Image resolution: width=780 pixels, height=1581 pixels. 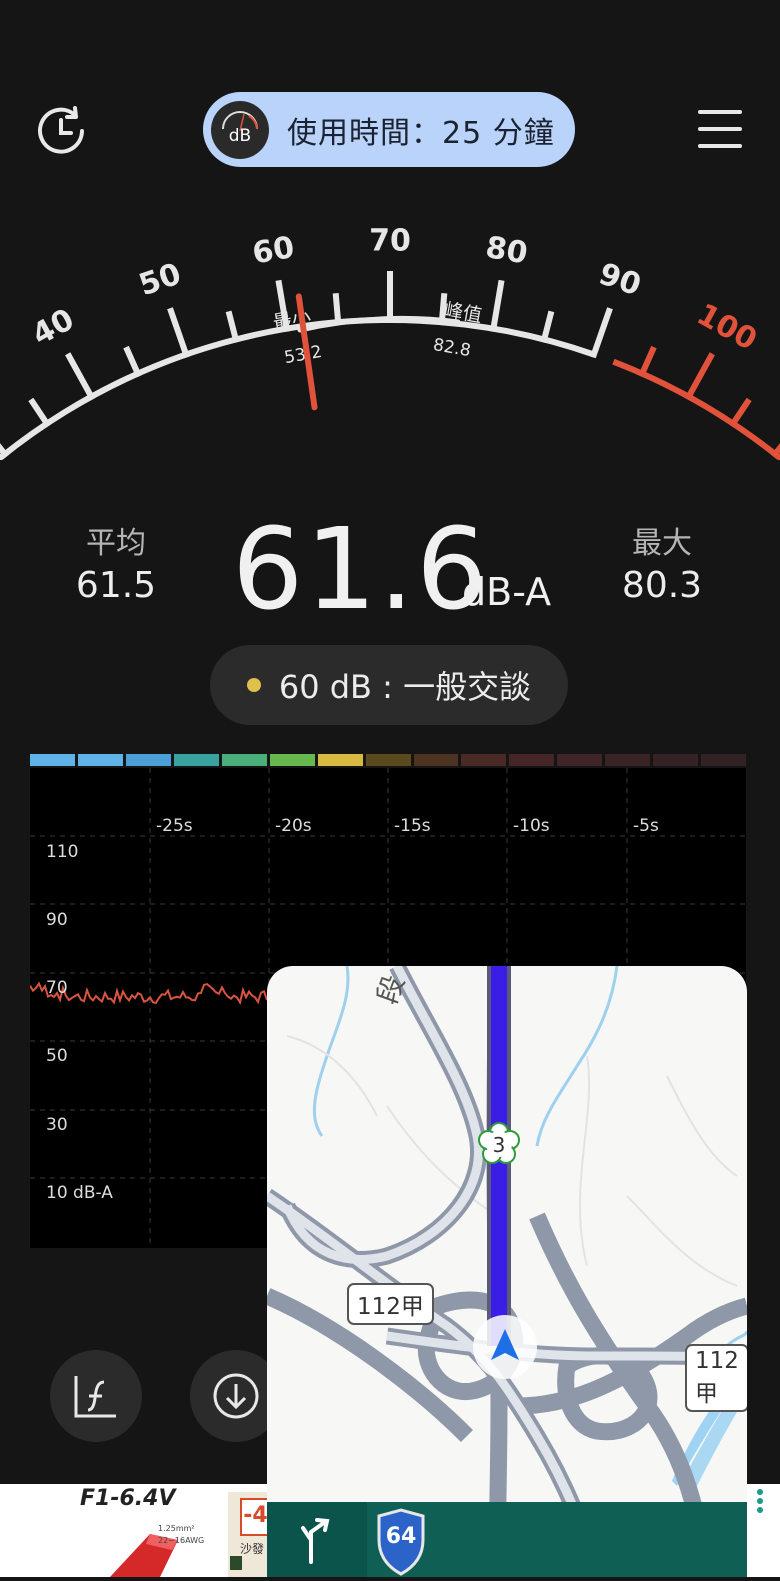 What do you see at coordinates (176, 1528) in the screenshot?
I see `ad-spec-line1: 1.25mm²` at bounding box center [176, 1528].